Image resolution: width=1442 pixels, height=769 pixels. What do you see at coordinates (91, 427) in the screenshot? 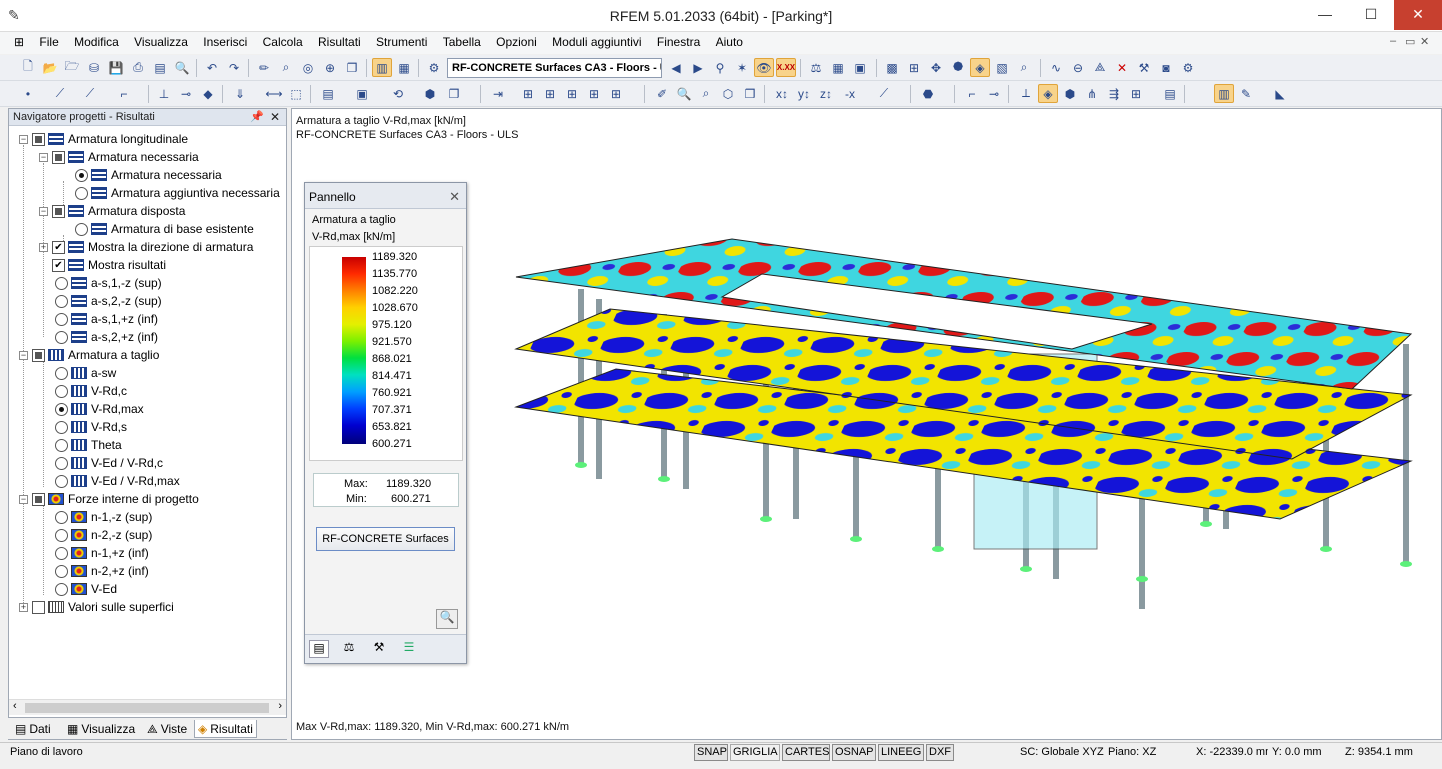
I see `tree-vrds: V-Rd,s` at bounding box center [91, 427].